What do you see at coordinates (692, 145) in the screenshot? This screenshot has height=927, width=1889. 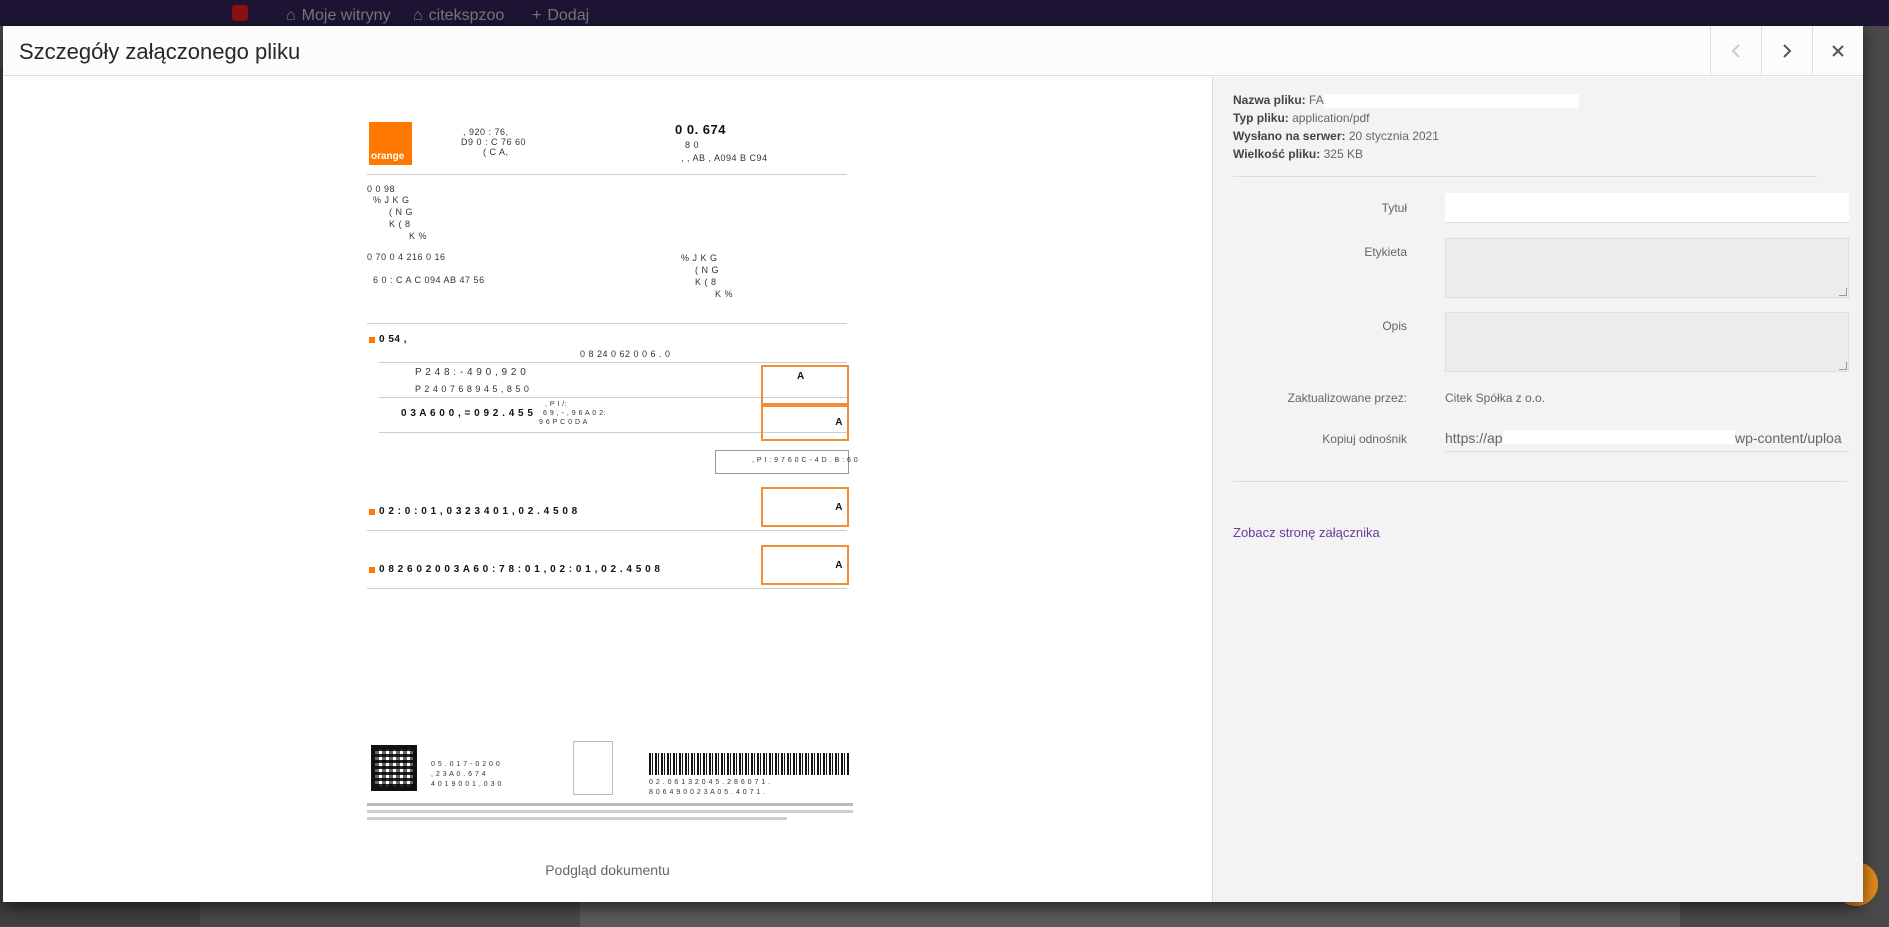 I see `doc-text: 8 0` at bounding box center [692, 145].